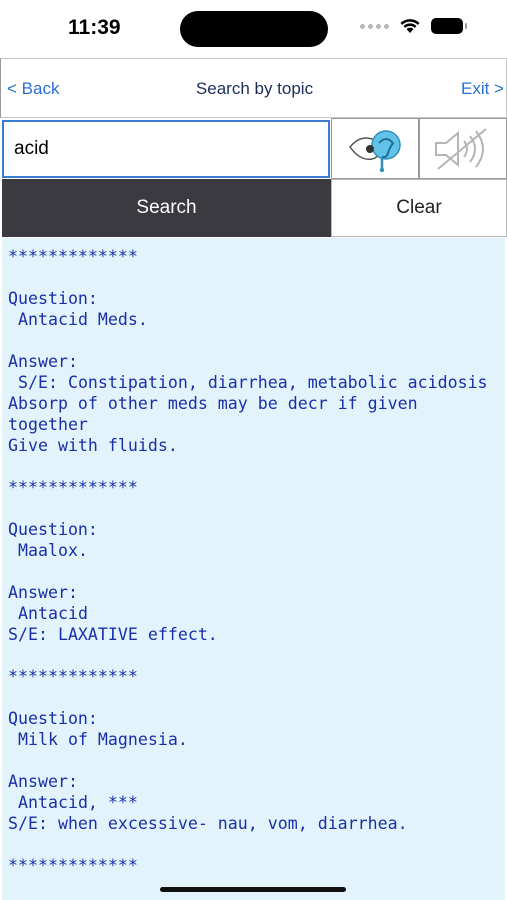 The height and width of the screenshot is (900, 507). Describe the element at coordinates (94, 27) in the screenshot. I see `status-time: 11:39` at that location.